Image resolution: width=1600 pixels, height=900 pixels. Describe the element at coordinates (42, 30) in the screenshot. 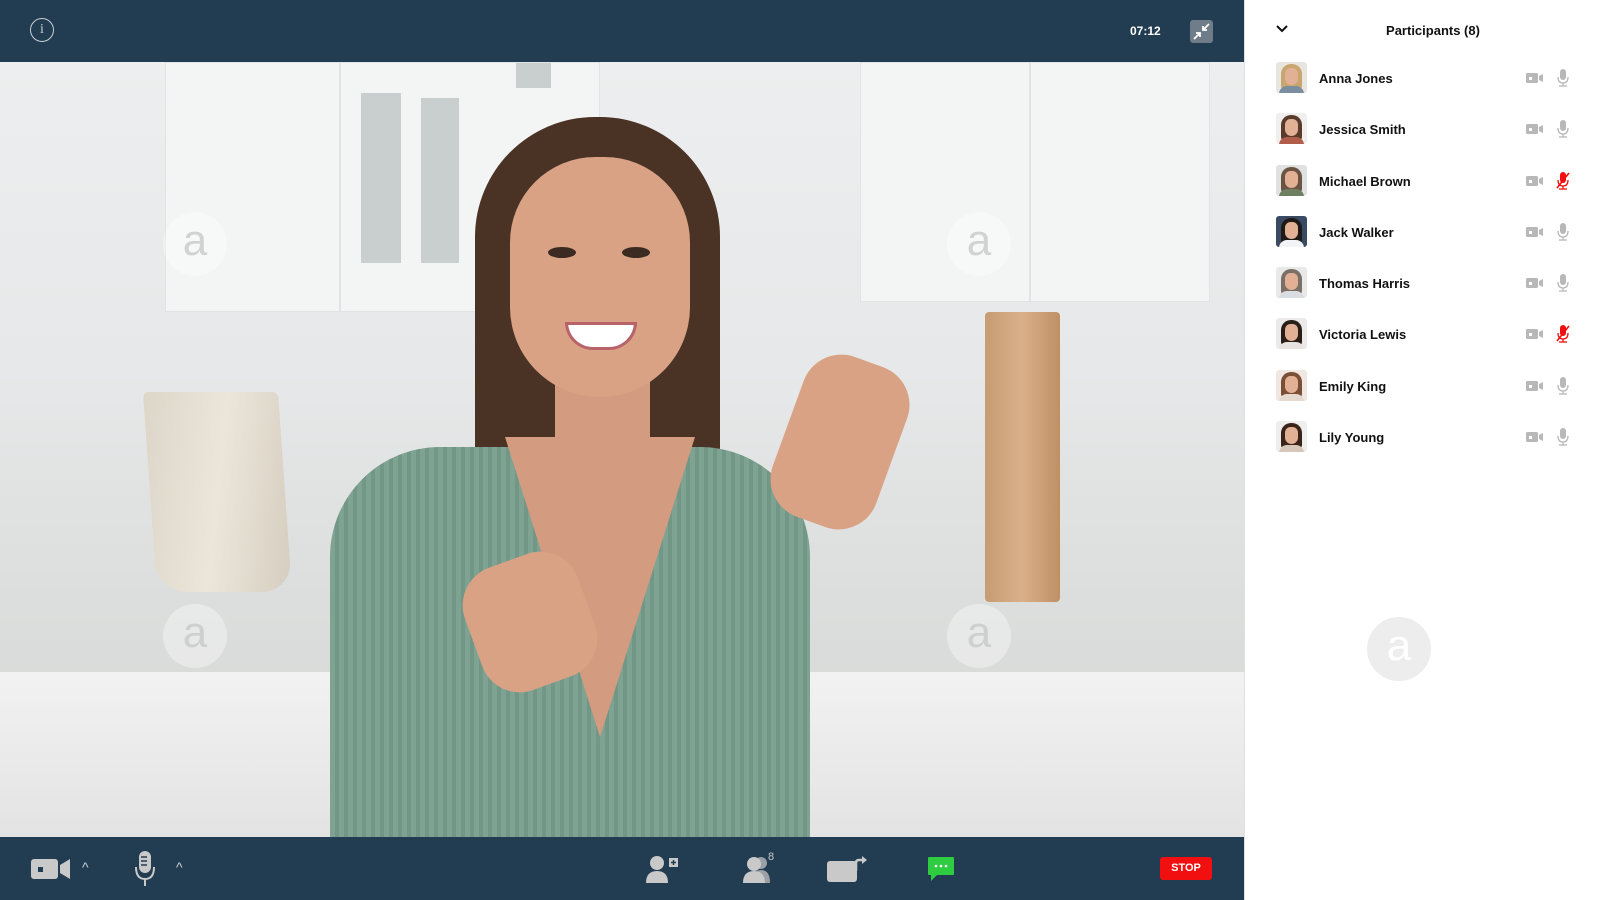

I see `info-icon: i` at that location.